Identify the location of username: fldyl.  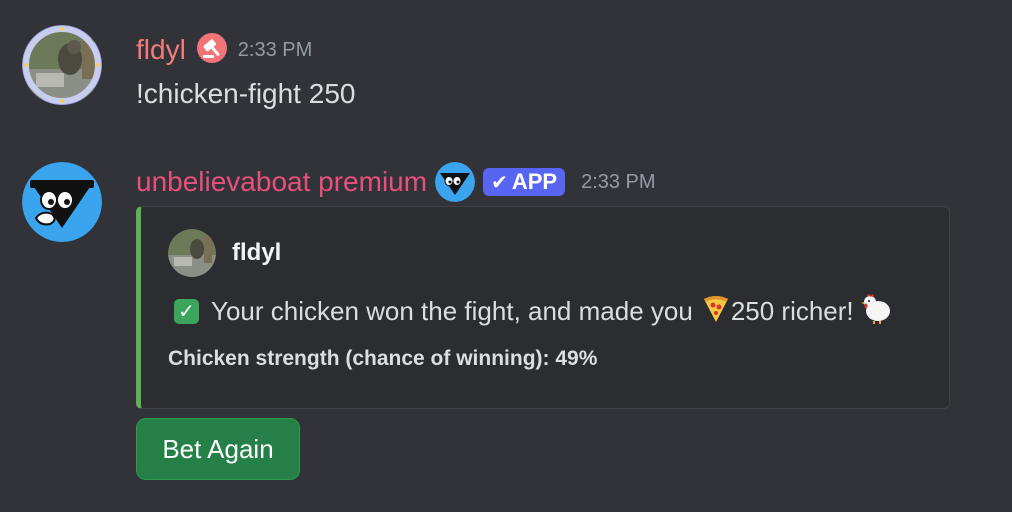
(161, 50).